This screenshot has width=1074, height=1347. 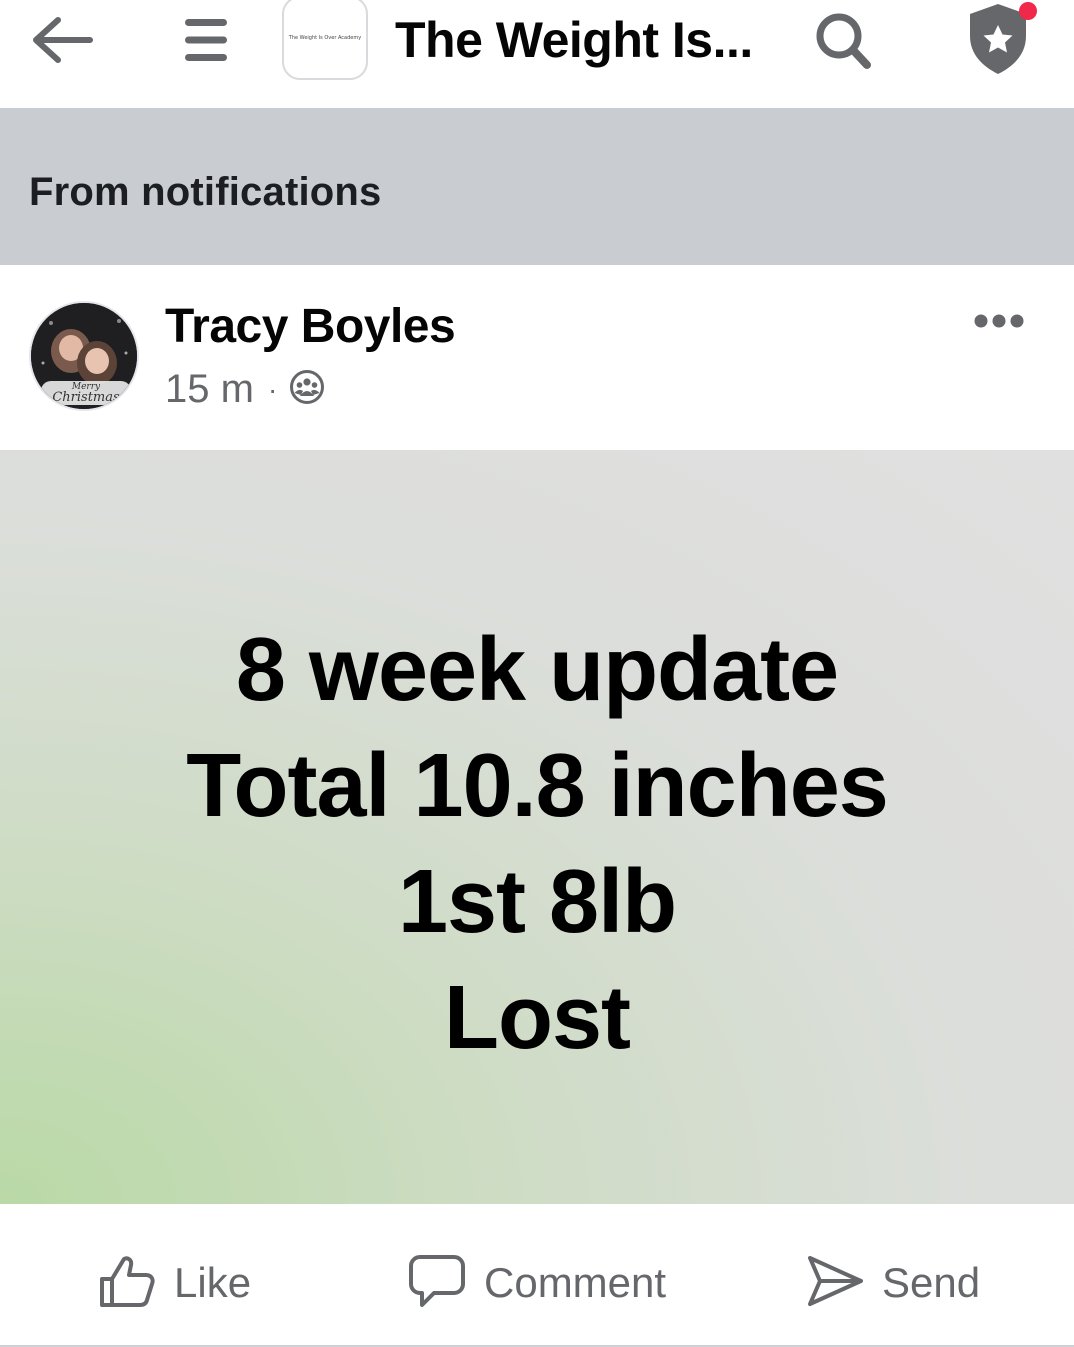 What do you see at coordinates (310, 326) in the screenshot?
I see `post-author: Tracy Boyles` at bounding box center [310, 326].